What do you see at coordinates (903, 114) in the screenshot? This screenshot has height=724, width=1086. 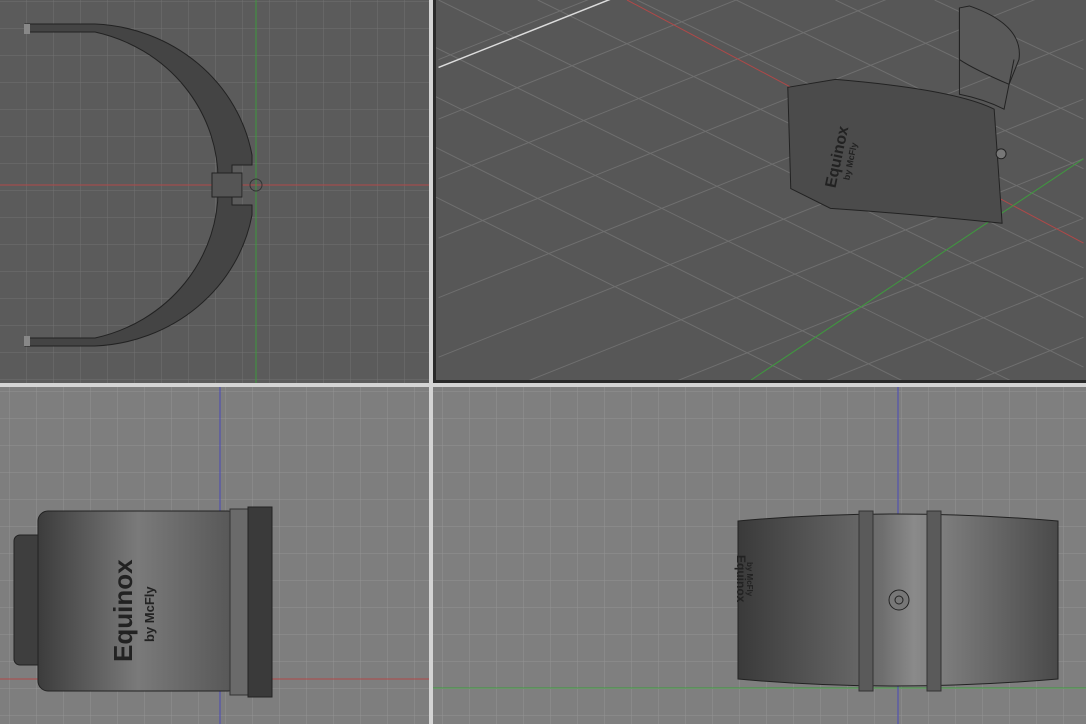 I see `model-perspective: Equinox by McFly` at bounding box center [903, 114].